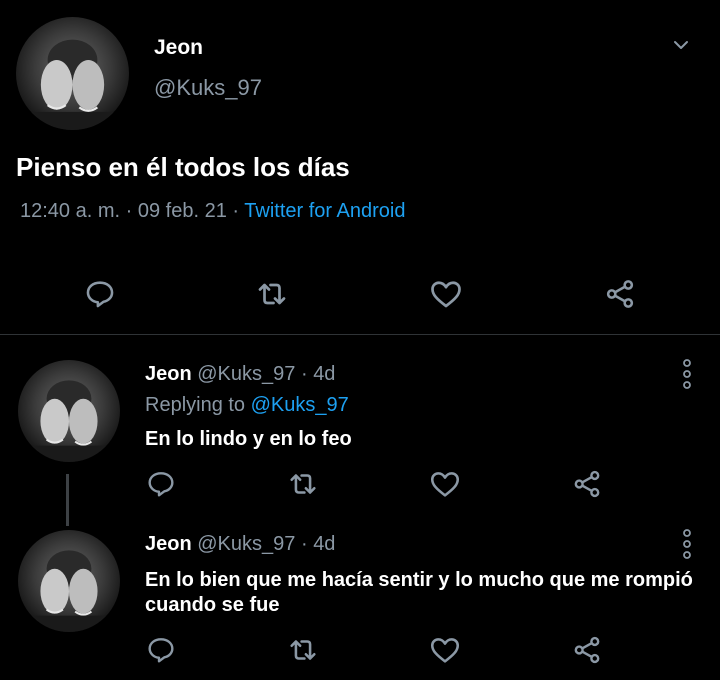 Image resolution: width=720 pixels, height=680 pixels. What do you see at coordinates (195, 405) in the screenshot?
I see `replying-label: Replying to` at bounding box center [195, 405].